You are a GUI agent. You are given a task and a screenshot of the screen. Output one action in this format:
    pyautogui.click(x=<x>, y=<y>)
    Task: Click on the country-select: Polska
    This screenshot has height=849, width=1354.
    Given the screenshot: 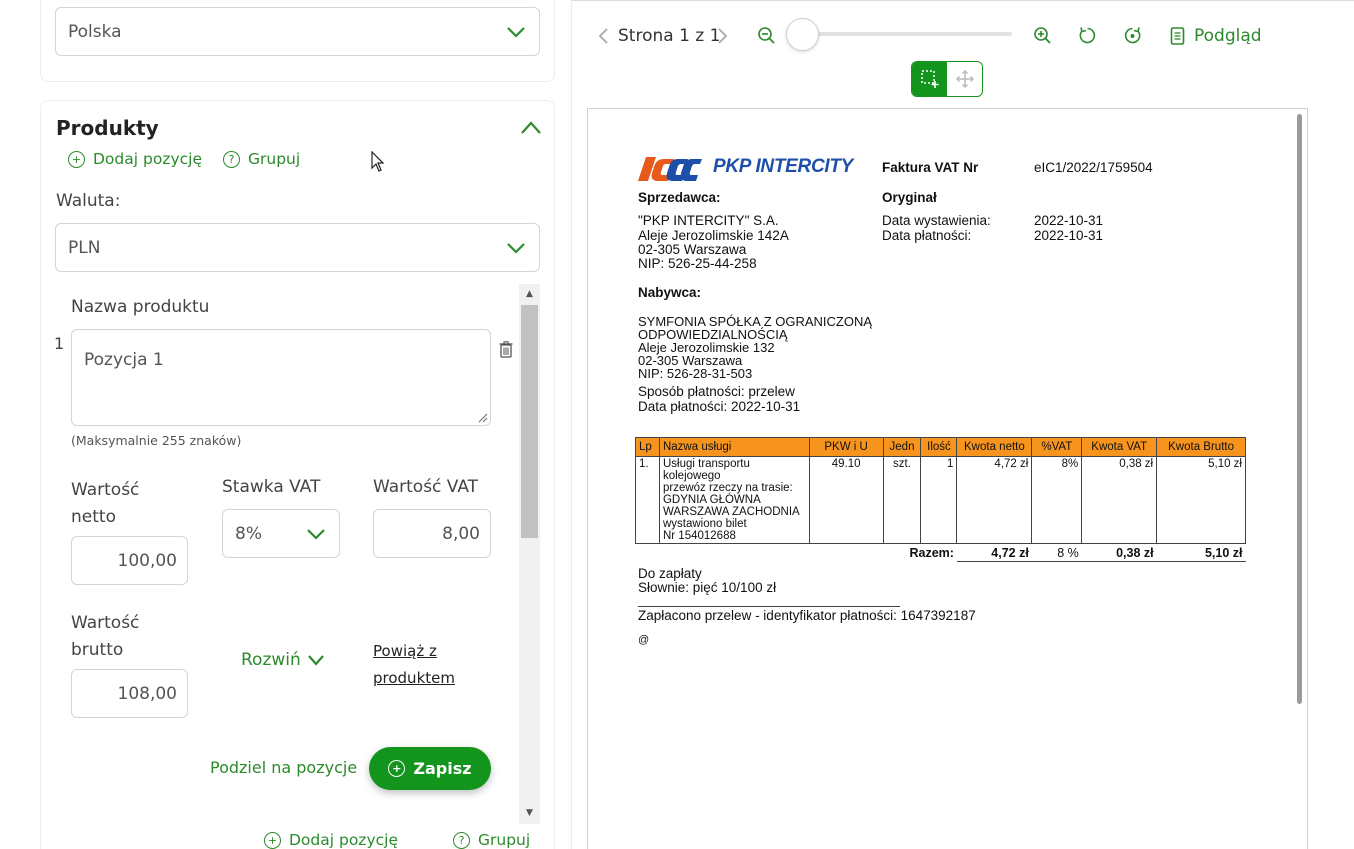 What is the action you would take?
    pyautogui.click(x=297, y=31)
    